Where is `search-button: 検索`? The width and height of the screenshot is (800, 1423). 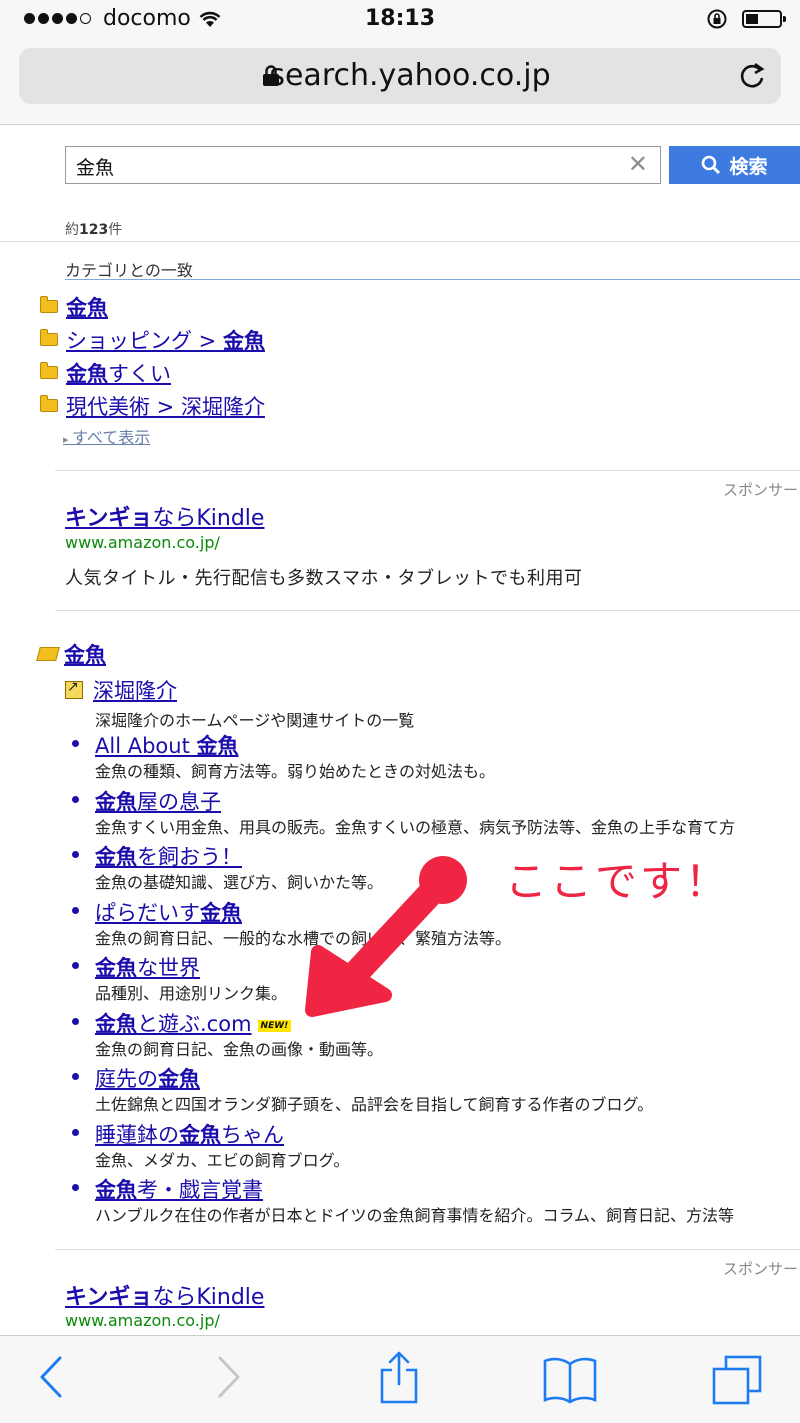
search-button: 検索 is located at coordinates (734, 165).